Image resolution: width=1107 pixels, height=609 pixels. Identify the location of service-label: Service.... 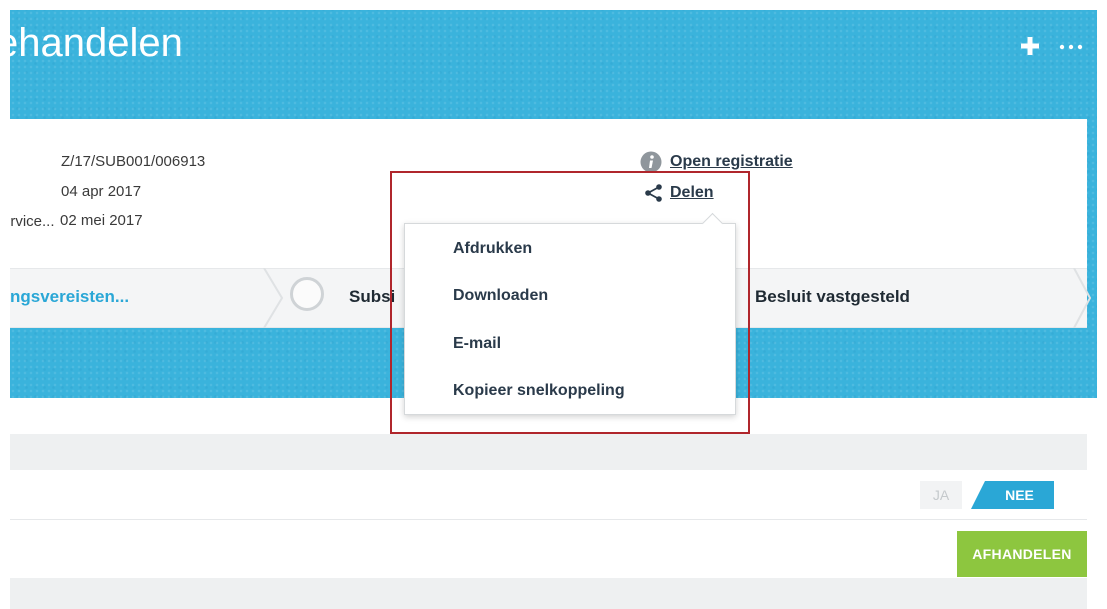
(32, 221).